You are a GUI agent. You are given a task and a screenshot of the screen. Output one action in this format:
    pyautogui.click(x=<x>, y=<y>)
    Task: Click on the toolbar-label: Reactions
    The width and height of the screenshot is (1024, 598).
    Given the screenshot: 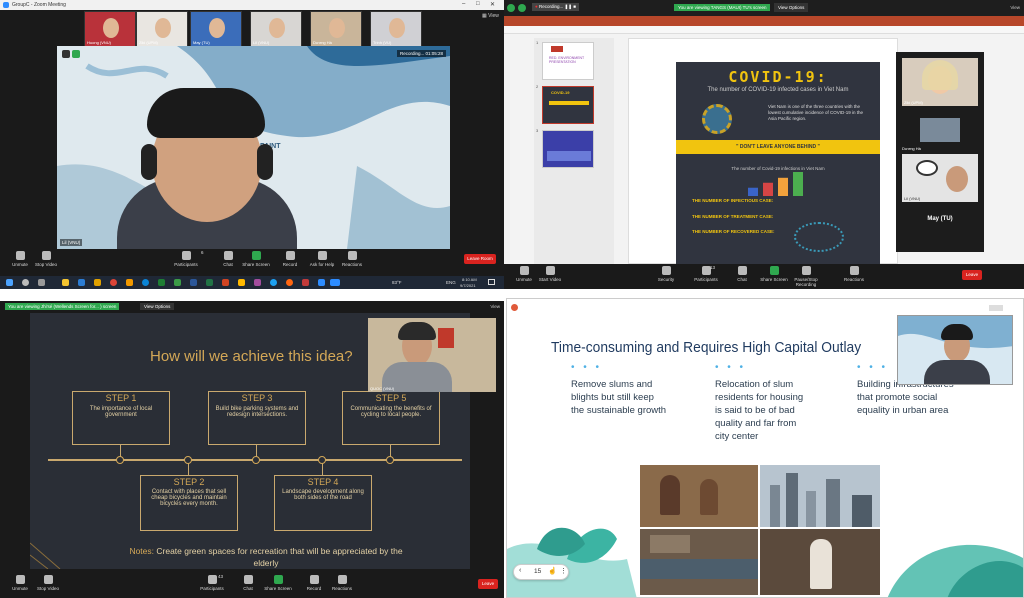 What is the action you would take?
    pyautogui.click(x=341, y=588)
    